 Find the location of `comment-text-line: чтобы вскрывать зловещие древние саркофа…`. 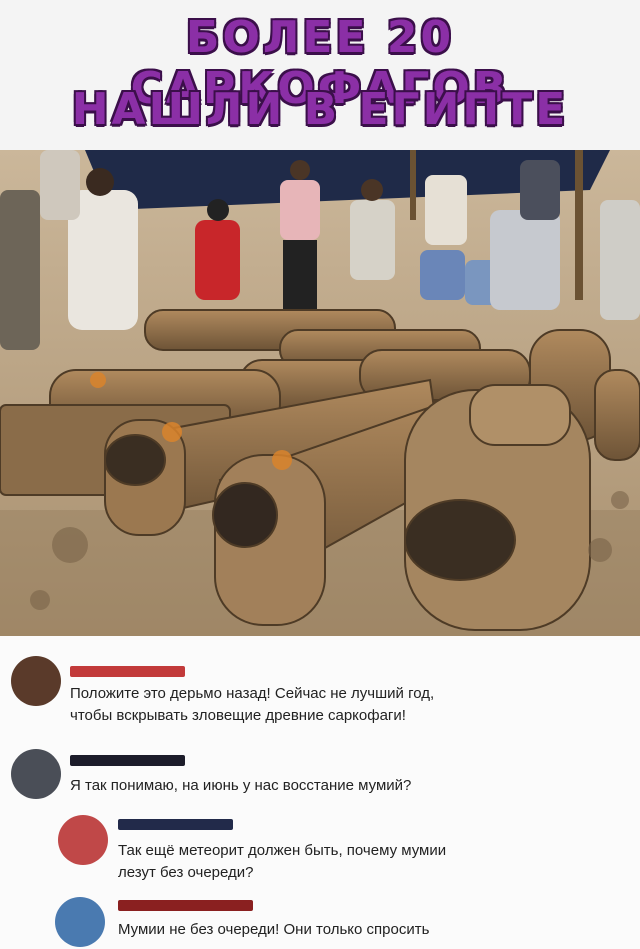

comment-text-line: чтобы вскрывать зловещие древние саркофа… is located at coordinates (238, 715).